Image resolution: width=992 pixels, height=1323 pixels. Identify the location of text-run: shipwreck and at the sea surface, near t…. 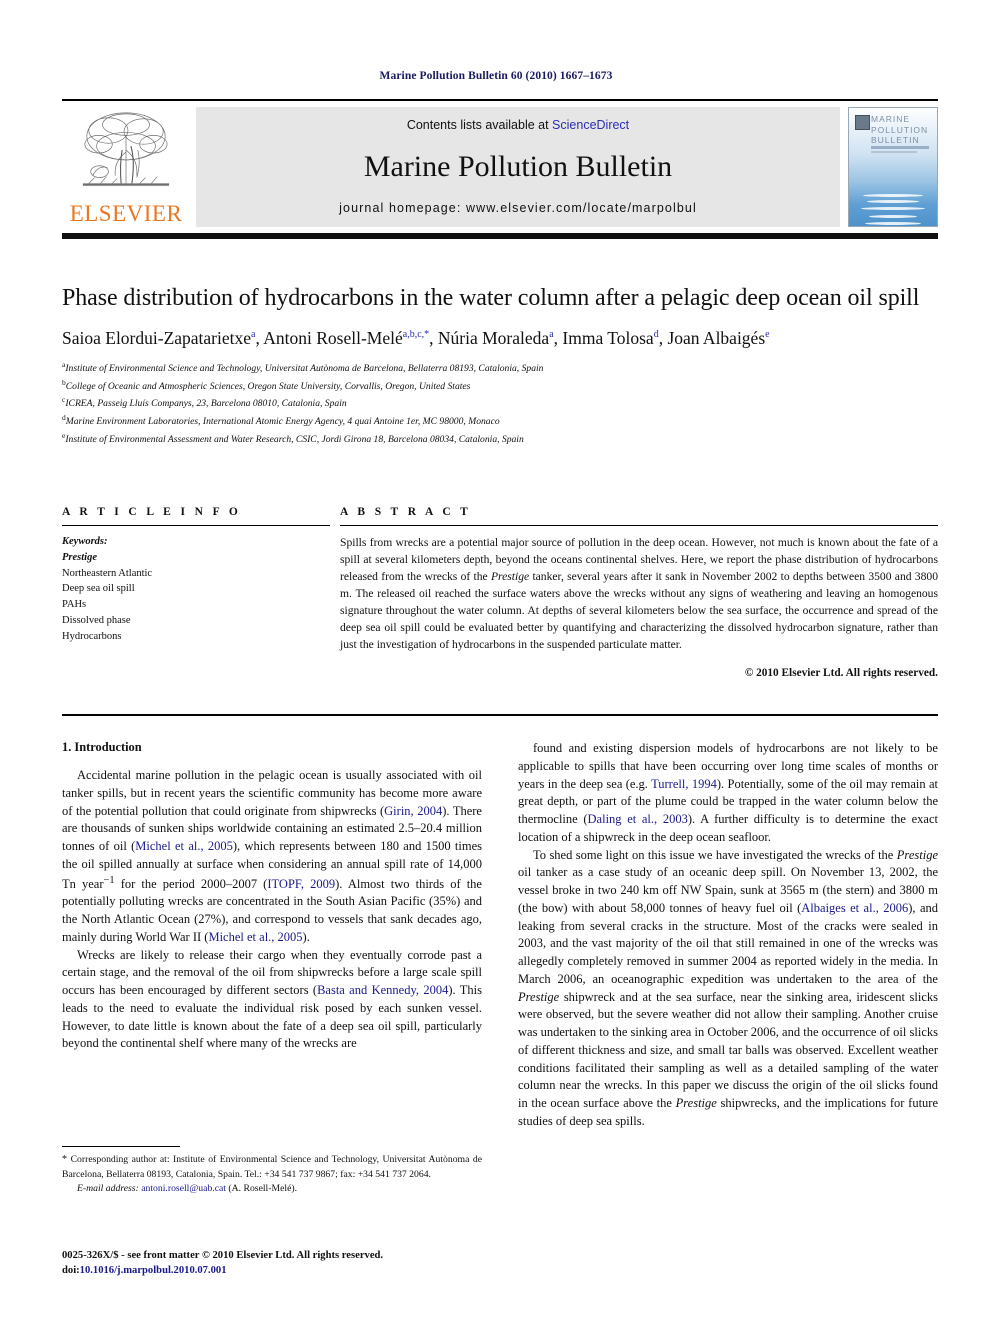
(728, 1050).